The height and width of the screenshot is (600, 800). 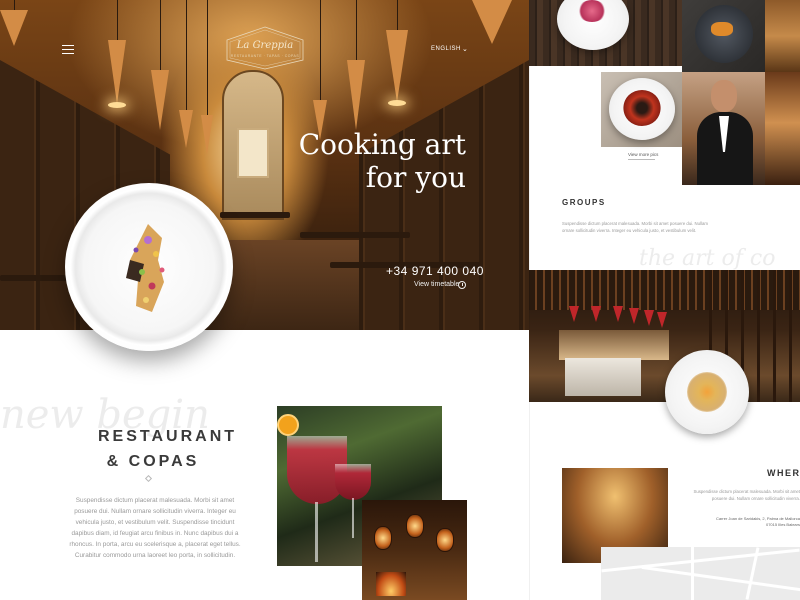 What do you see at coordinates (265, 56) in the screenshot?
I see `logo-tagline: RESTAURANTE · TAPAS · COPAS` at bounding box center [265, 56].